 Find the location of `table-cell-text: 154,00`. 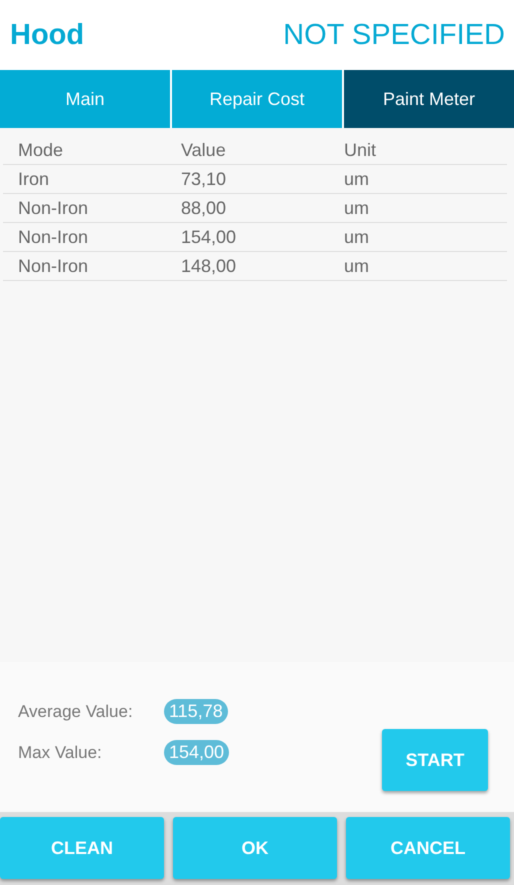

table-cell-text: 154,00 is located at coordinates (209, 237).